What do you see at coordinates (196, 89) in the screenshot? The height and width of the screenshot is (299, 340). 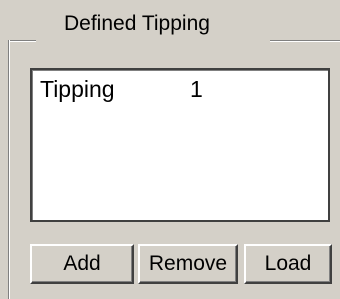 I see `list-item-value: 1` at bounding box center [196, 89].